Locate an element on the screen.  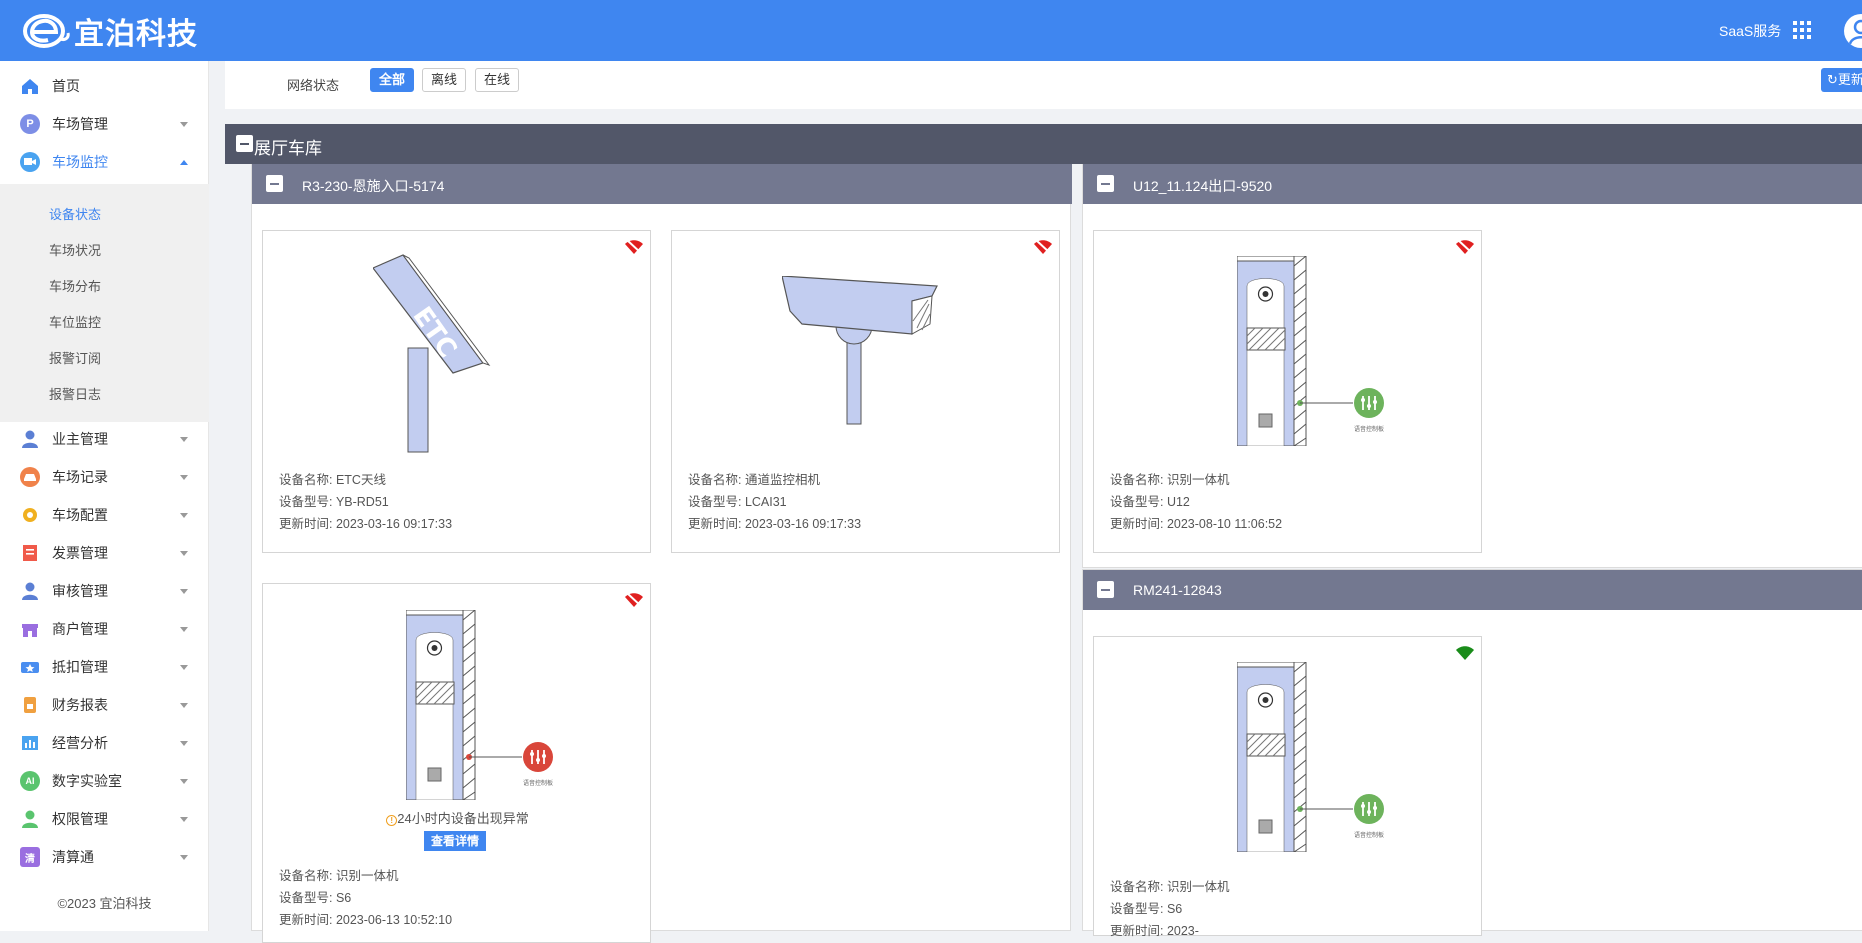
panel-title: R3-230-恩施入口-5174 is located at coordinates (373, 186).